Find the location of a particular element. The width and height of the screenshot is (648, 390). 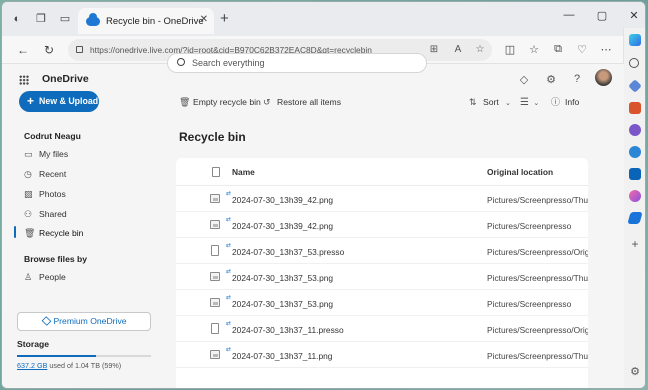

tab-title: Recycle bin - OneDrive is located at coordinates (155, 21).